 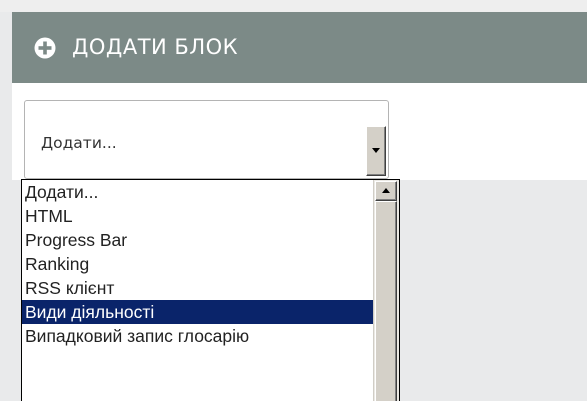 I want to click on chevron-down-icon, so click(x=376, y=150).